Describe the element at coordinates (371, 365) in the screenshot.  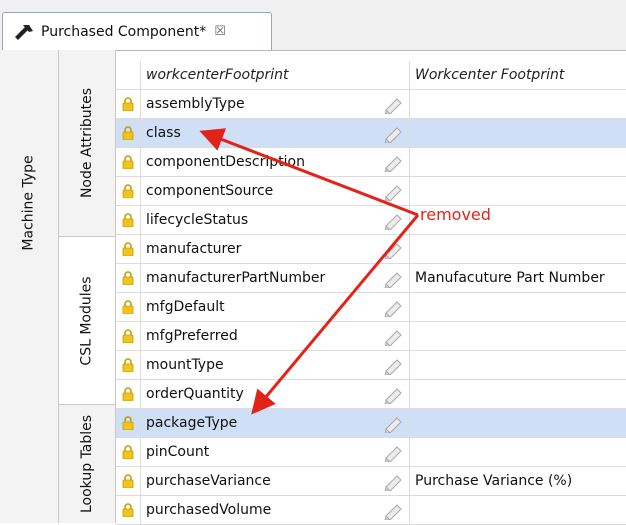
I see `table-row: mountType` at that location.